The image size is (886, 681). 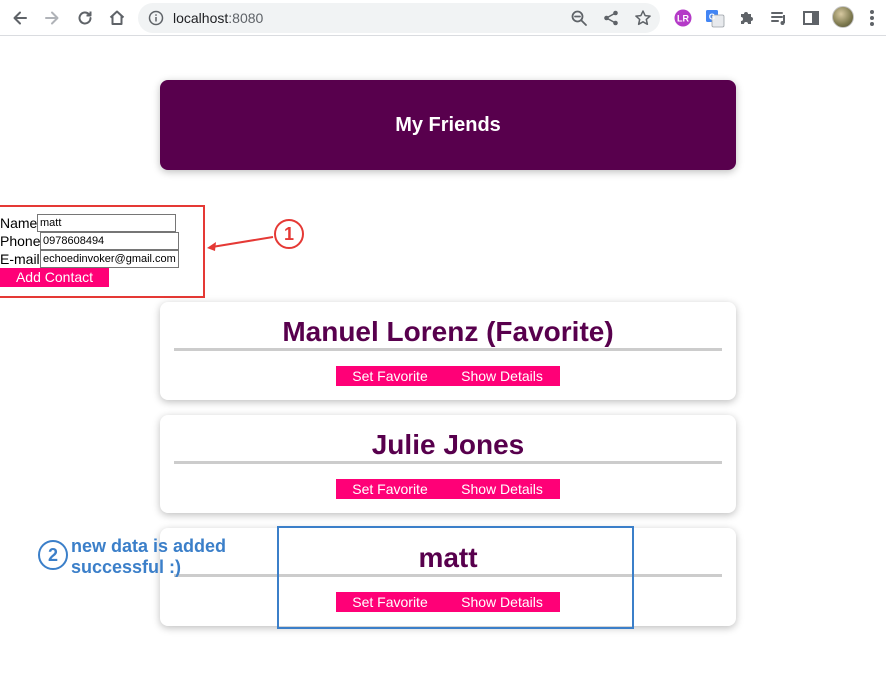 What do you see at coordinates (20, 259) in the screenshot?
I see `email-label: E-mail` at bounding box center [20, 259].